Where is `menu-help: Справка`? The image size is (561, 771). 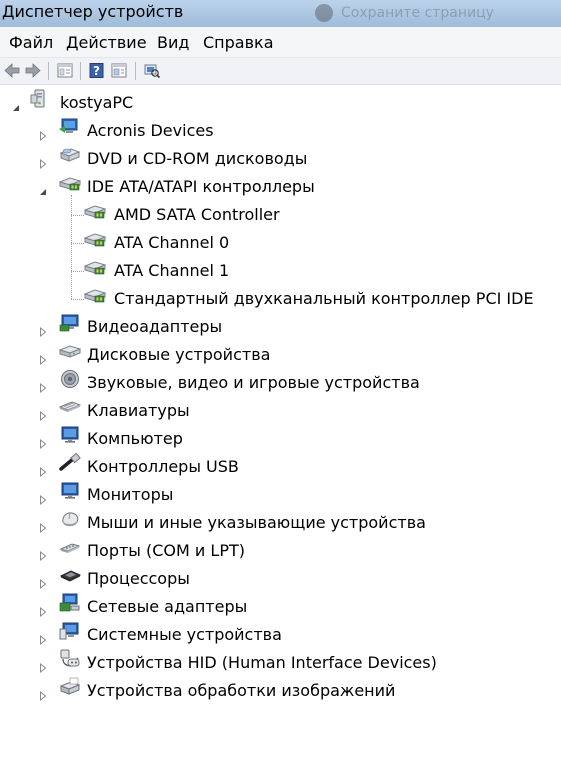 menu-help: Справка is located at coordinates (238, 42).